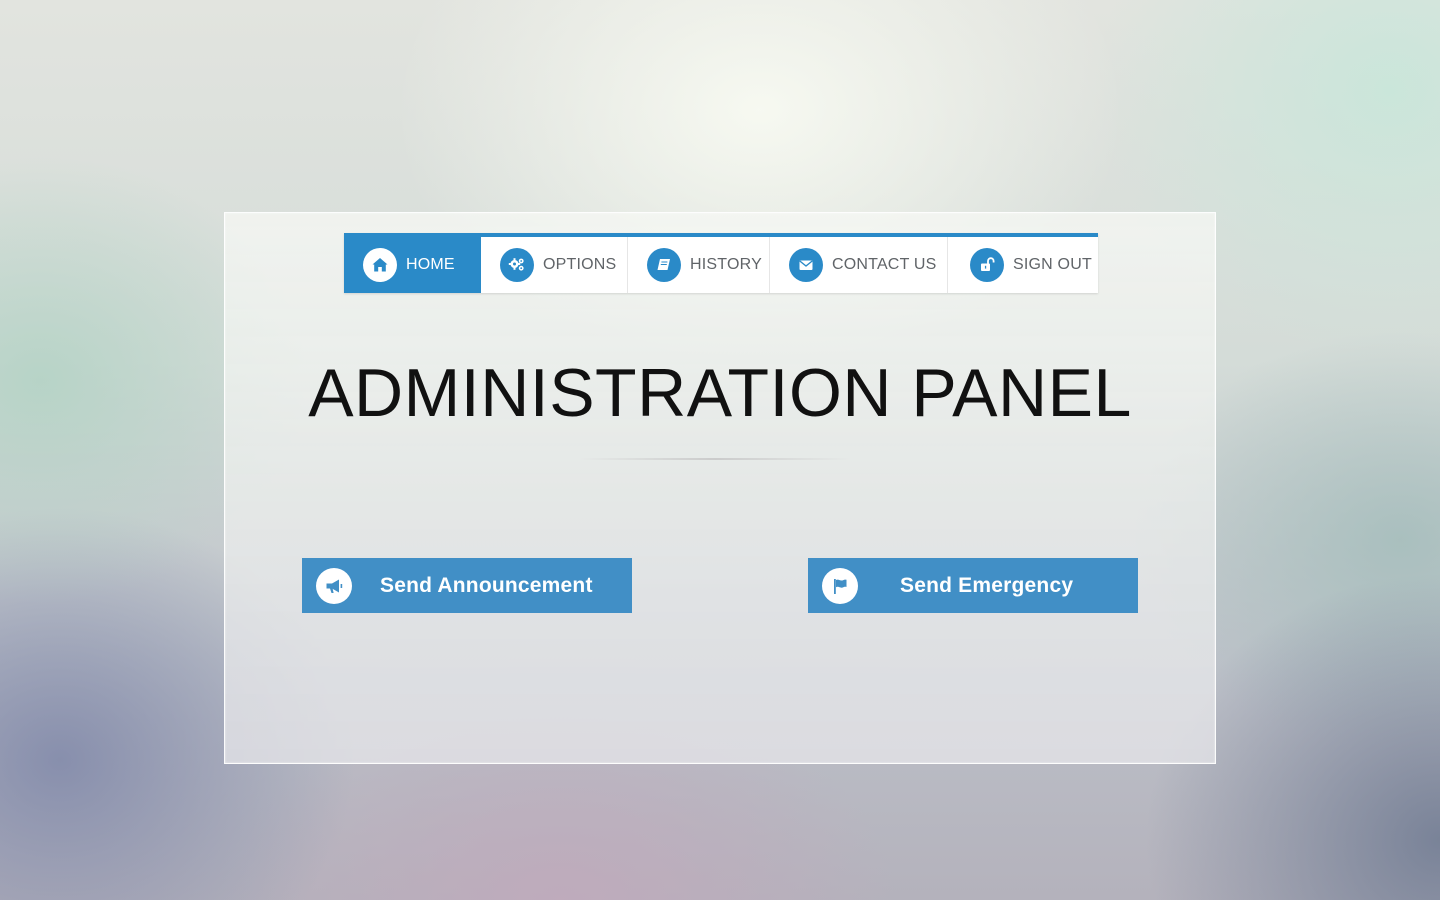  What do you see at coordinates (987, 265) in the screenshot?
I see `unlock-icon` at bounding box center [987, 265].